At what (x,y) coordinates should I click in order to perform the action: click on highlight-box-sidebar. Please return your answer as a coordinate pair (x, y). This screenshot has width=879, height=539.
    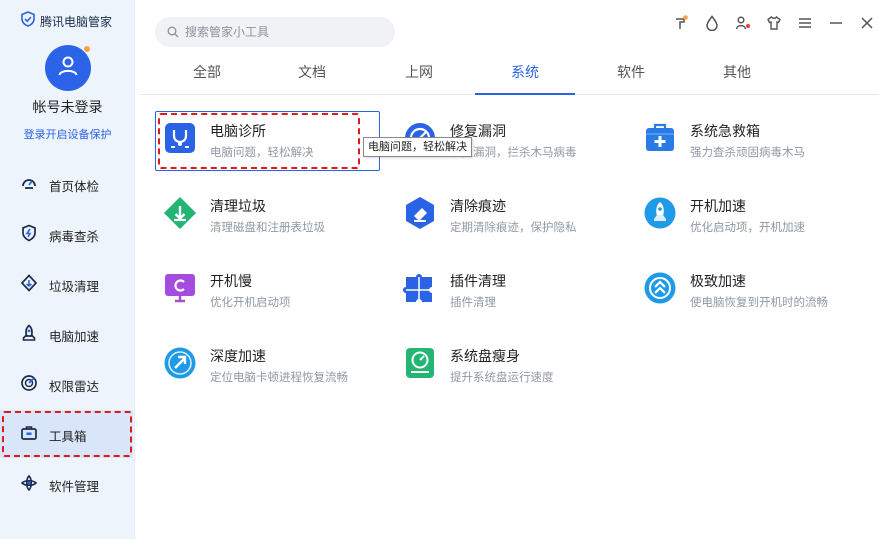
    Looking at the image, I should click on (67, 434).